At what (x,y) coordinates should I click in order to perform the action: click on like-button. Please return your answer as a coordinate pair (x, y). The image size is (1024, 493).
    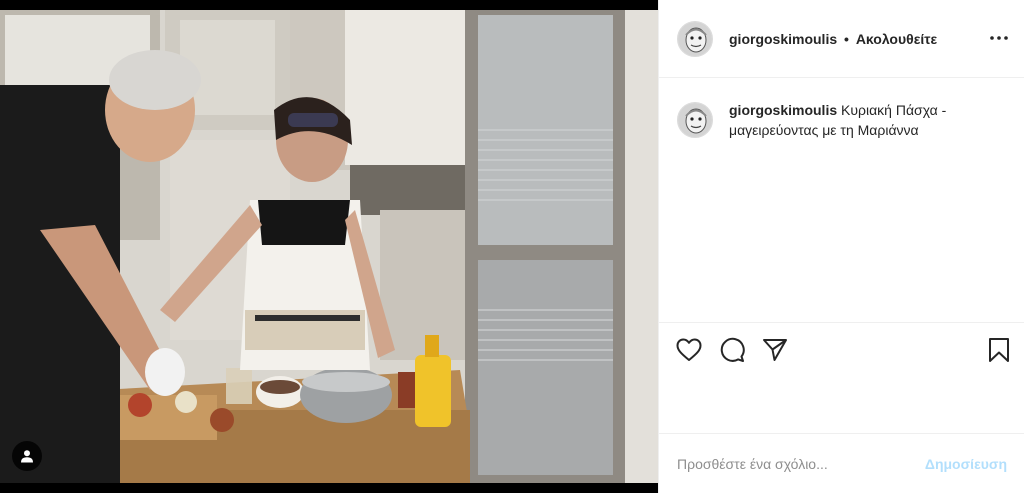
    Looking at the image, I should click on (689, 350).